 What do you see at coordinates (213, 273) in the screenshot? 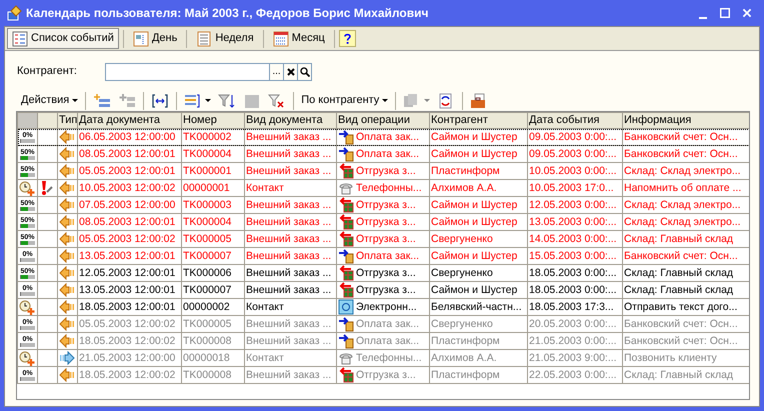
I see `table-cell: TK000006` at bounding box center [213, 273].